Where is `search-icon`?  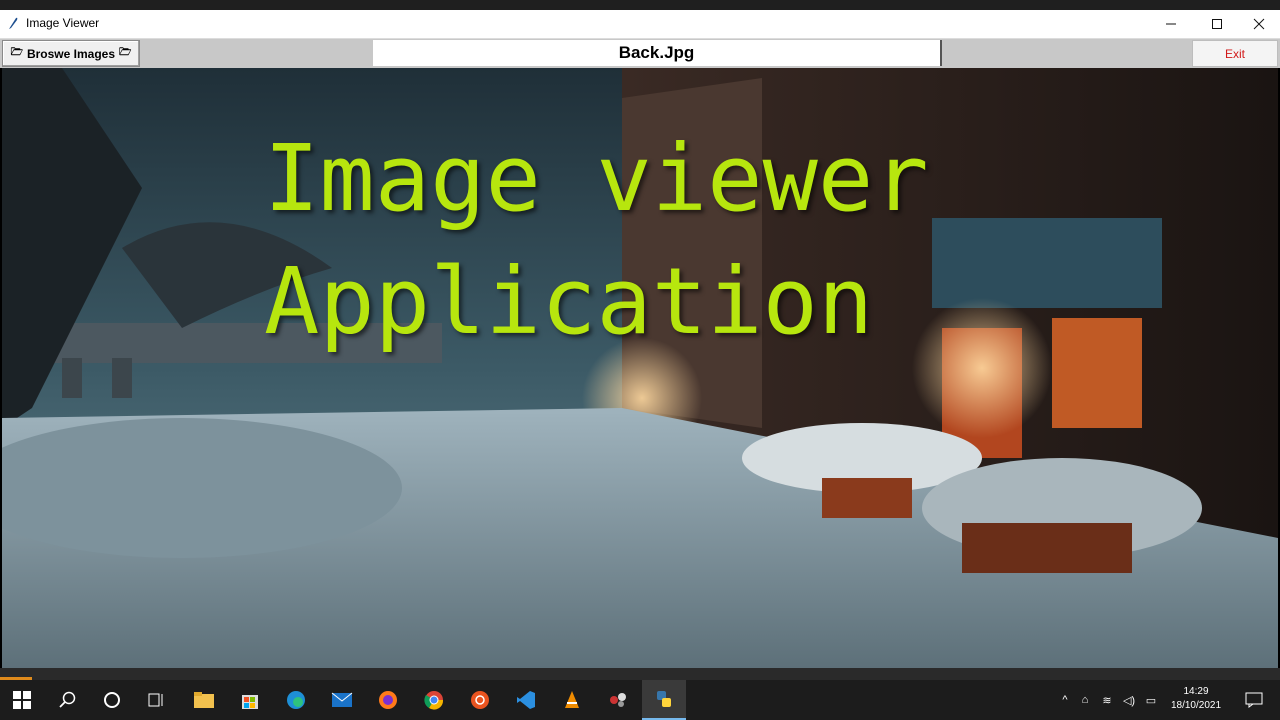
search-icon is located at coordinates (67, 699).